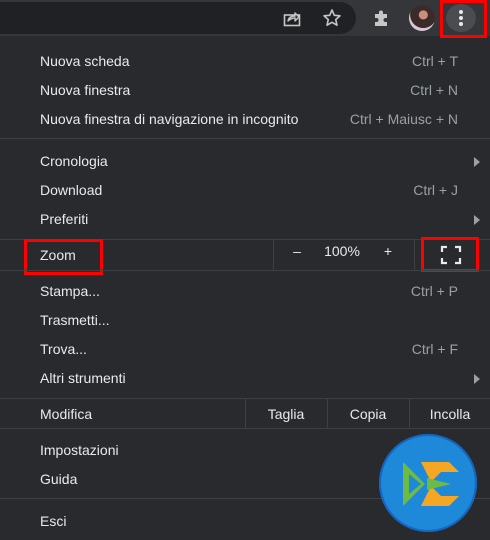 This screenshot has height=540, width=490. Describe the element at coordinates (245, 190) in the screenshot. I see `menu-item-downloads: Download Ctrl + J` at that location.